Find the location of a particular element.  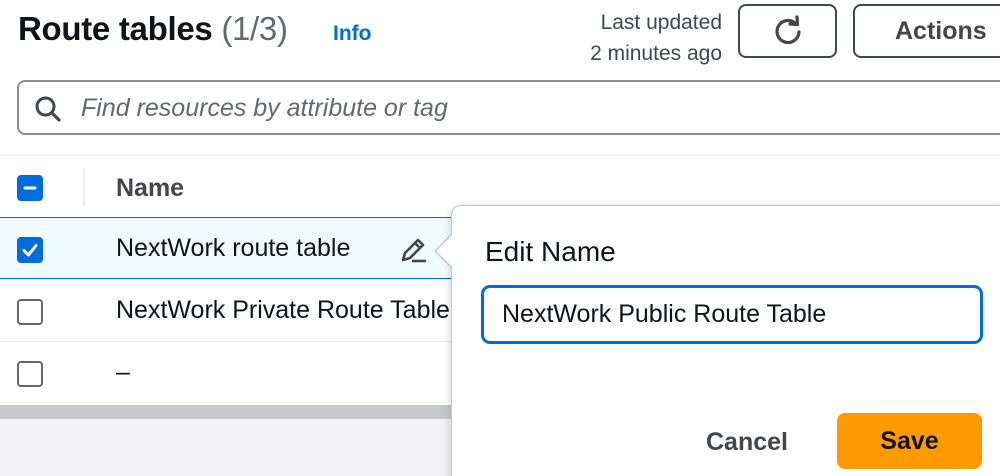

select-all-checkbox is located at coordinates (30, 188).